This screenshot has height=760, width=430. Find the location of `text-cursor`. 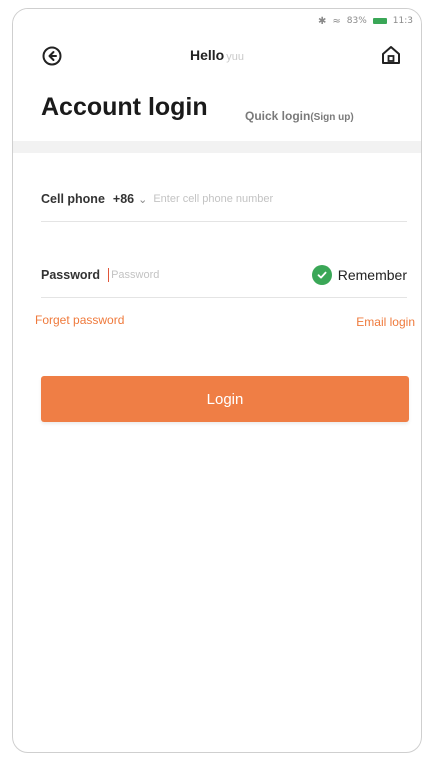

text-cursor is located at coordinates (109, 275).